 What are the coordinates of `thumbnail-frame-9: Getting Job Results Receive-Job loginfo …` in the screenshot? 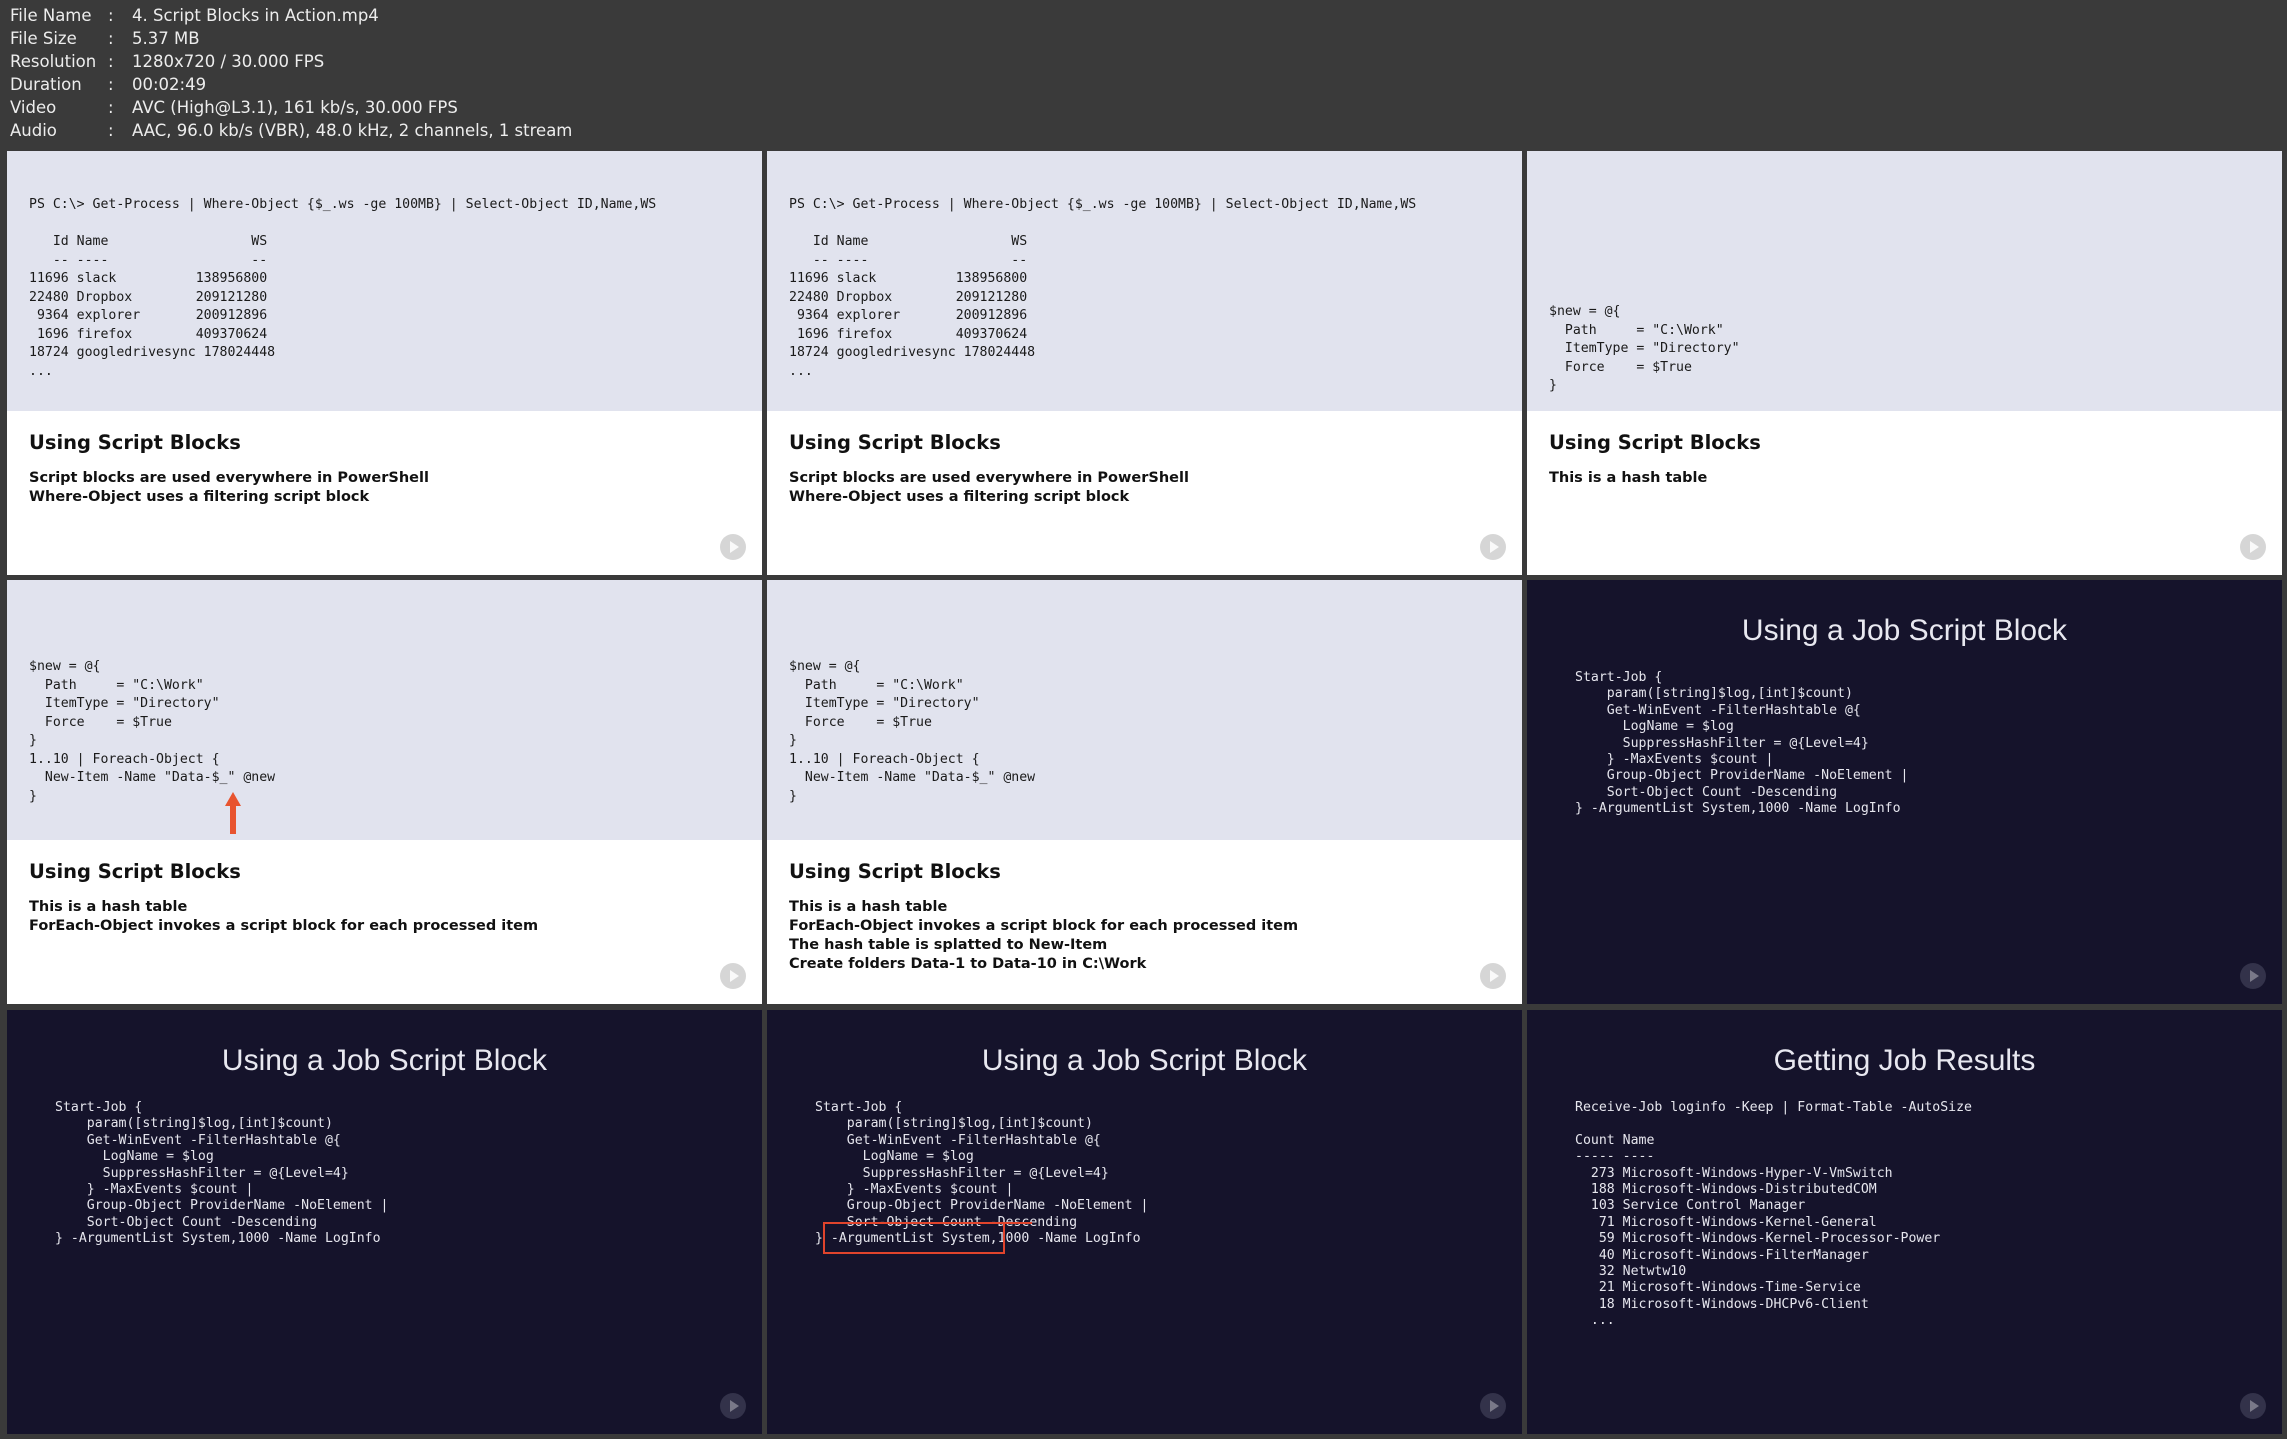 It's located at (1904, 1222).